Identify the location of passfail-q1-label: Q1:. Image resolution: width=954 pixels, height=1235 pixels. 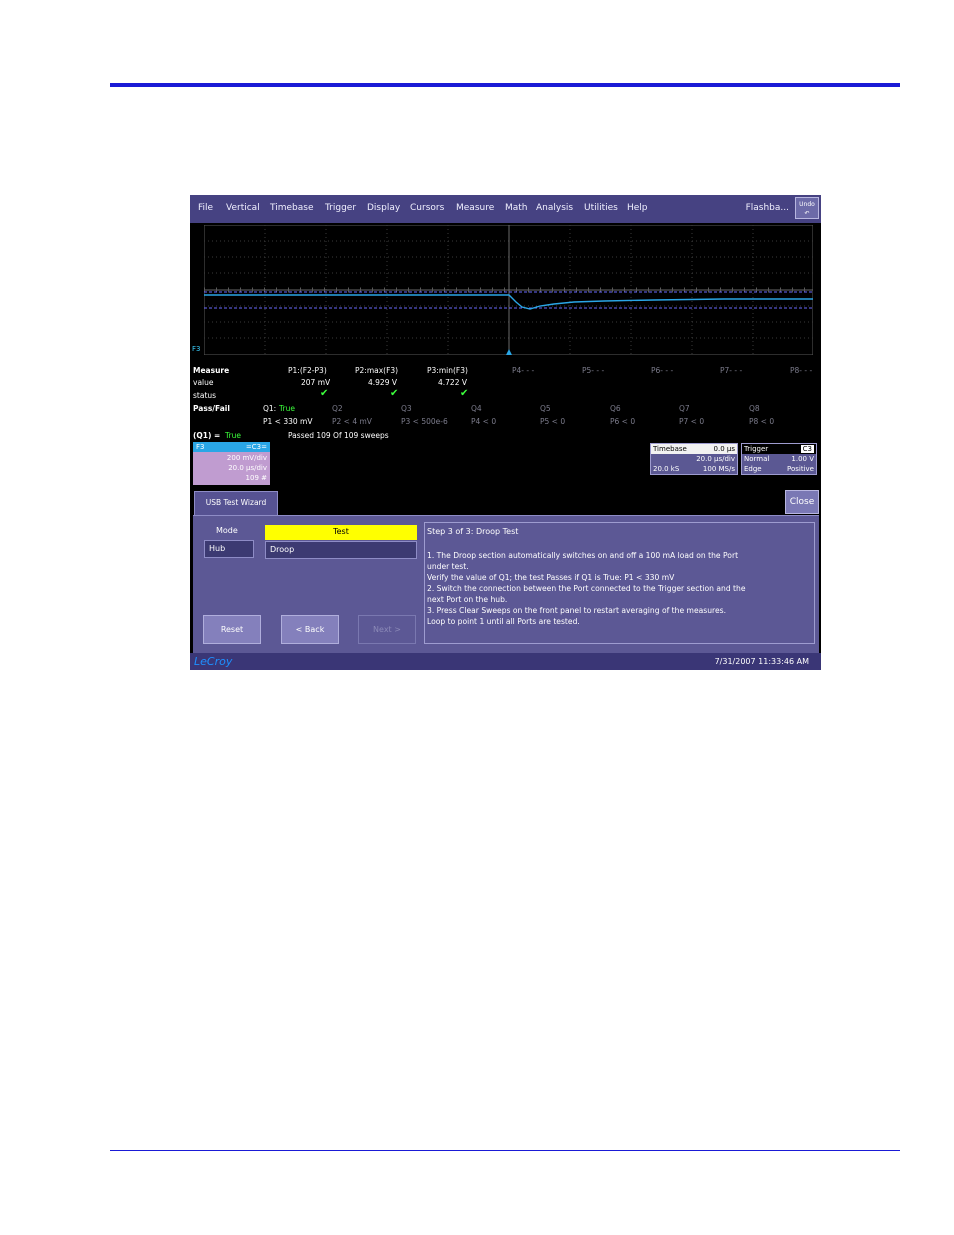
(269, 408).